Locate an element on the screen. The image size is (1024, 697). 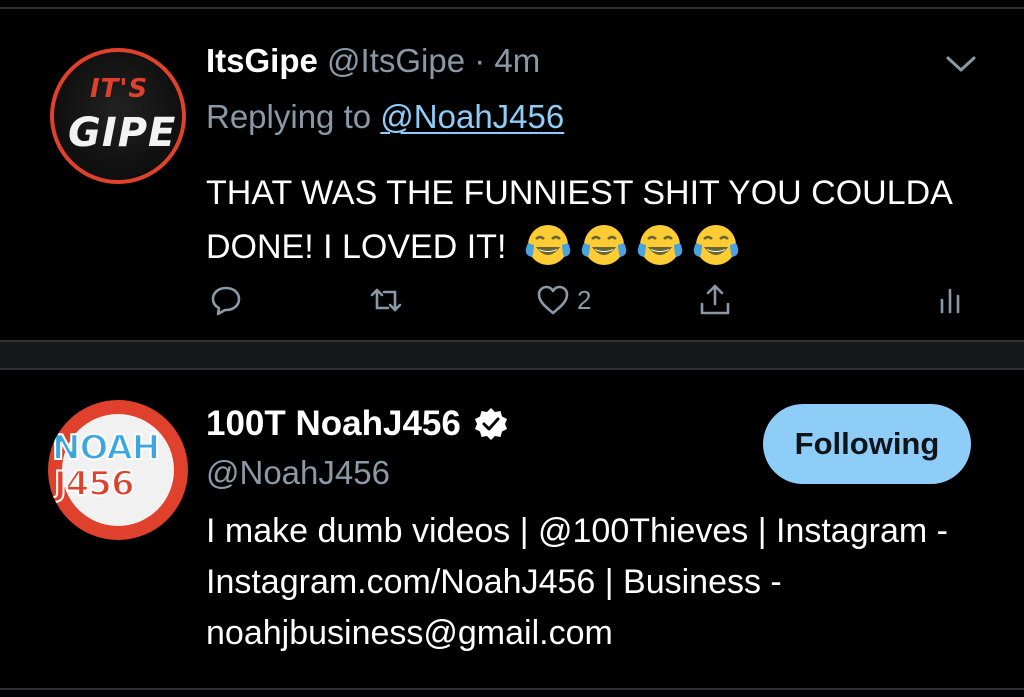
reply-icon is located at coordinates (226, 301).